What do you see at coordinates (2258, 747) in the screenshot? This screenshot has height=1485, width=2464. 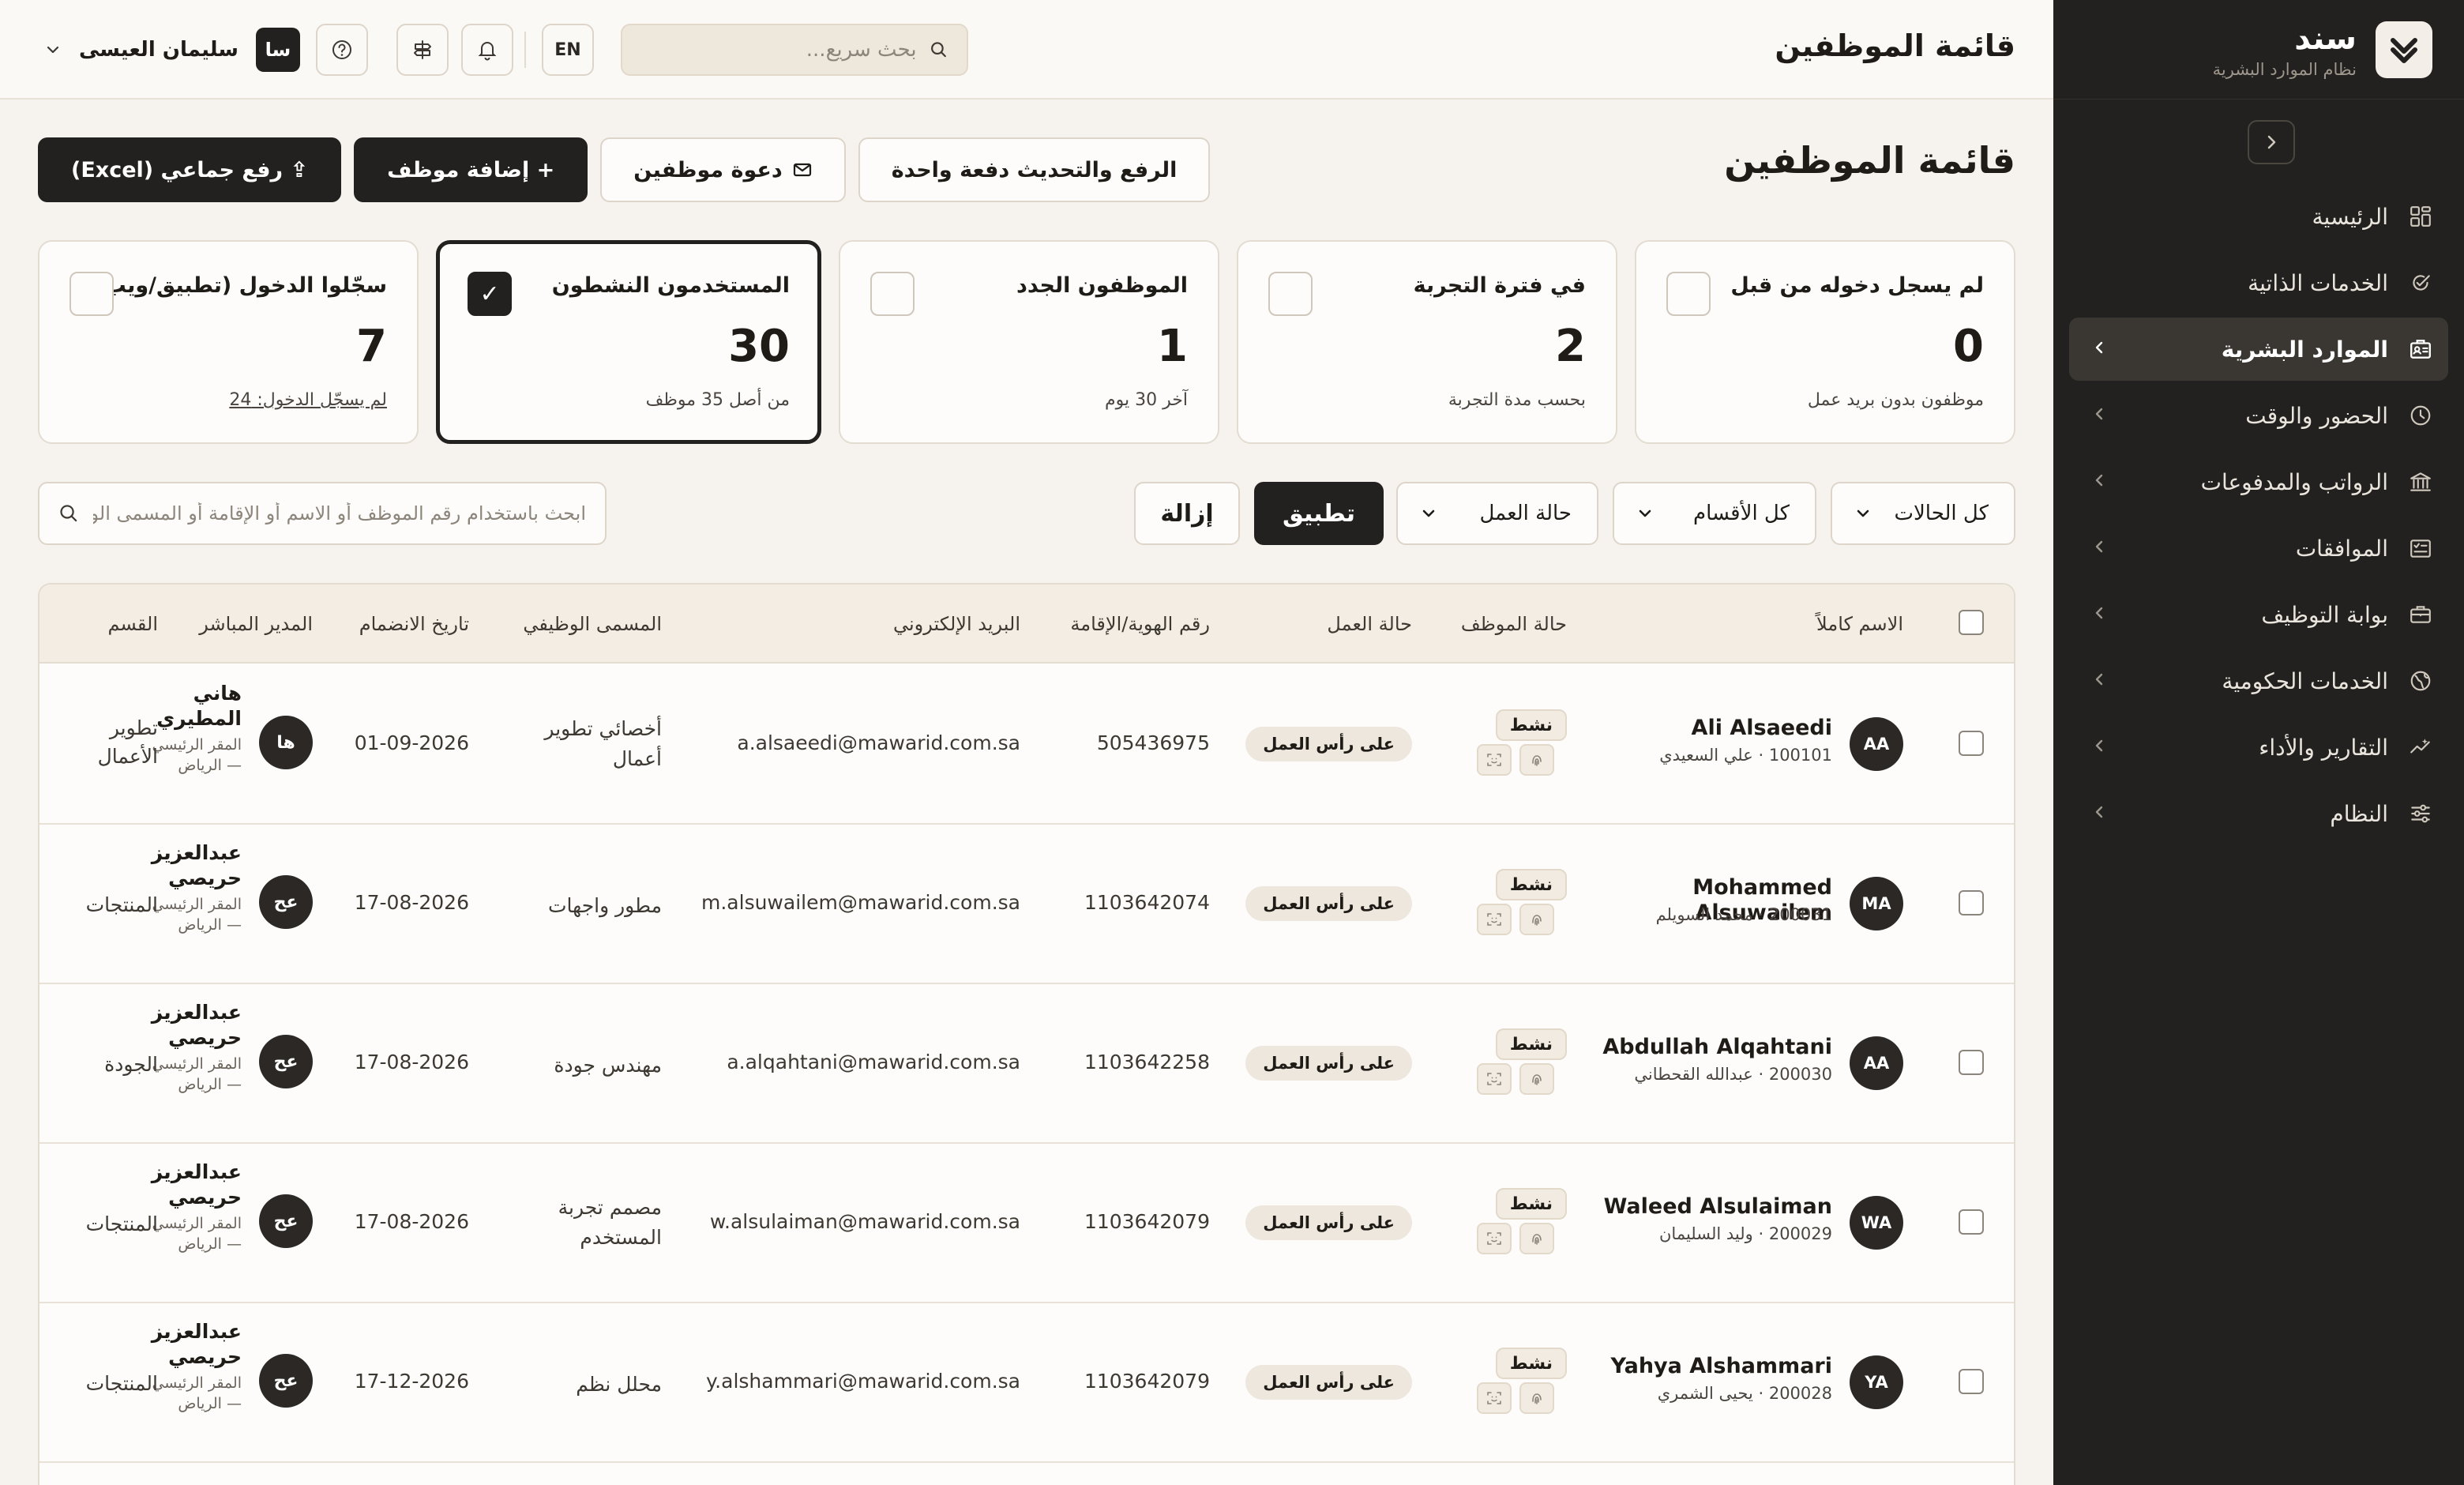 I see `sidebar-item-analytics: التقارير والأداء` at bounding box center [2258, 747].